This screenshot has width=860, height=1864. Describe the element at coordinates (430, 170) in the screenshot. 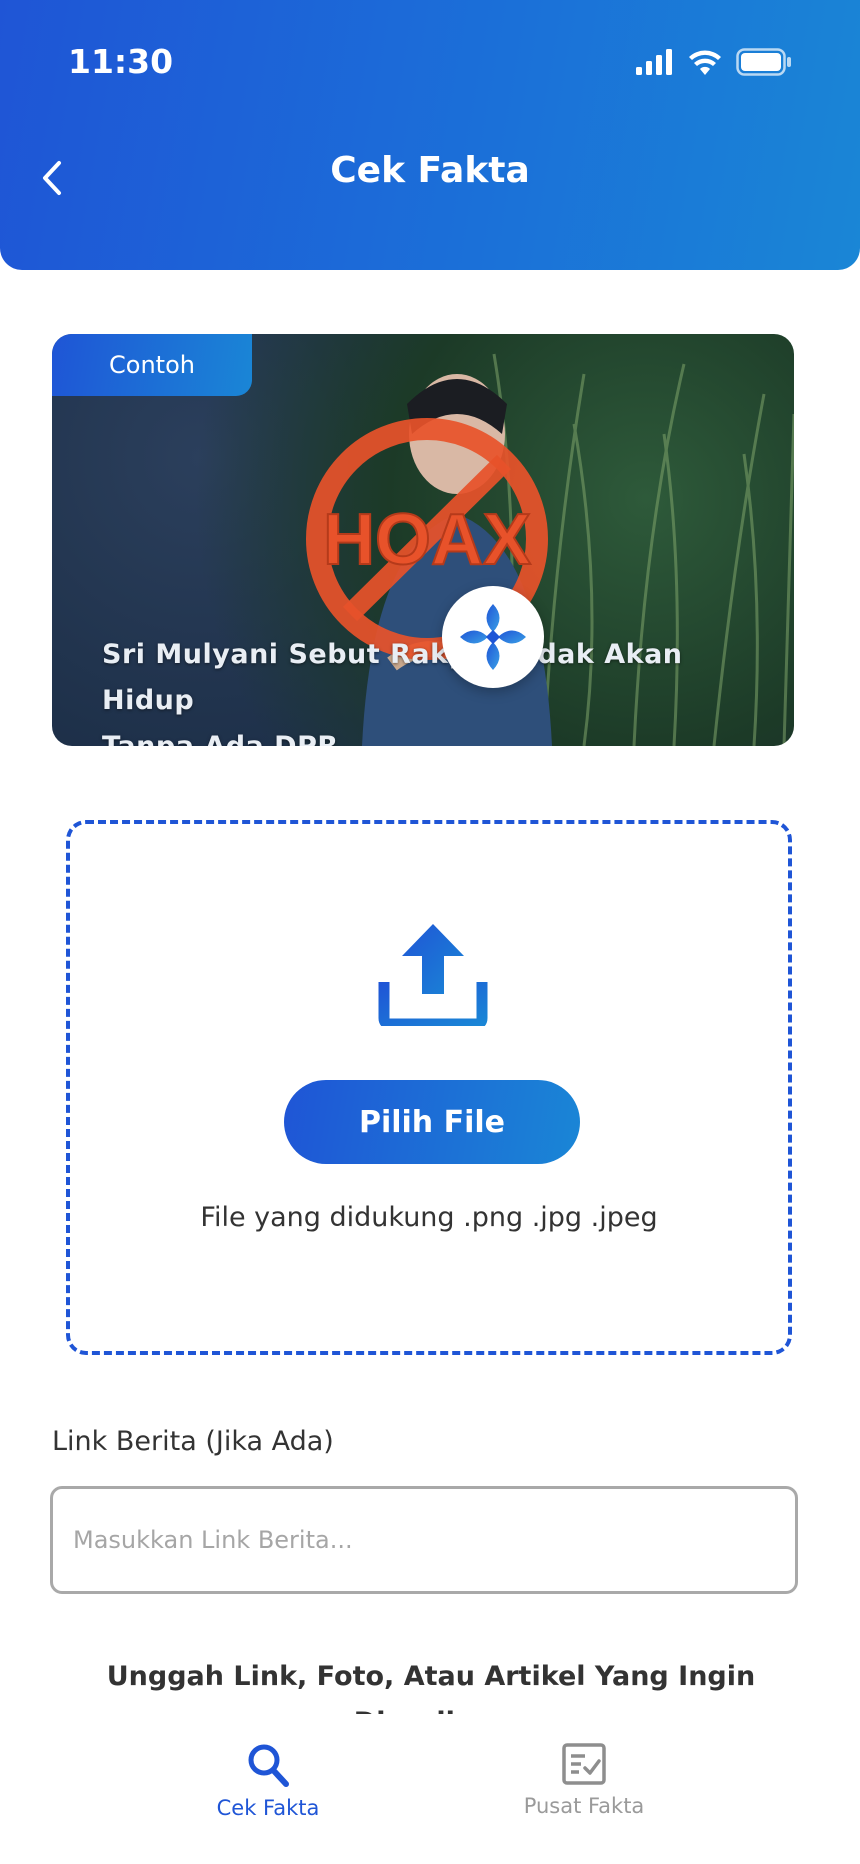

I see `page-title: Cek Fakta` at that location.